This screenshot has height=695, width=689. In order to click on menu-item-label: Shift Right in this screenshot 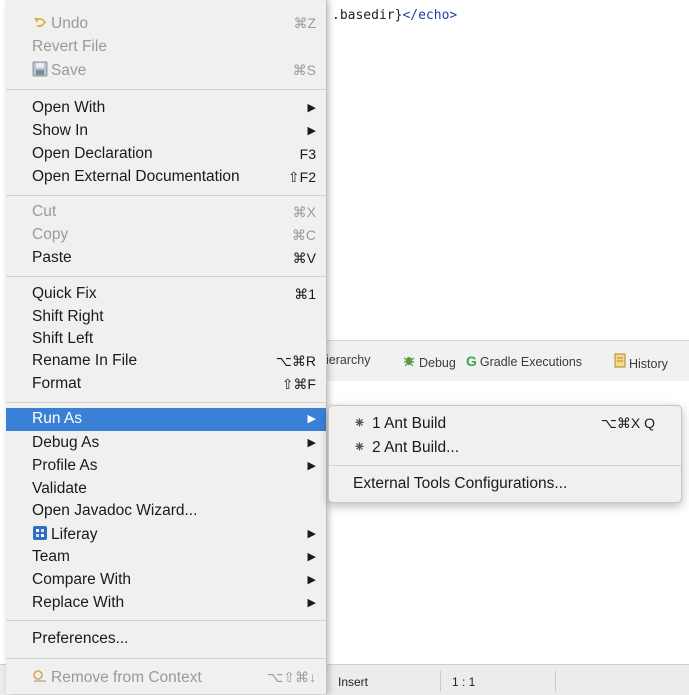, I will do `click(68, 316)`.